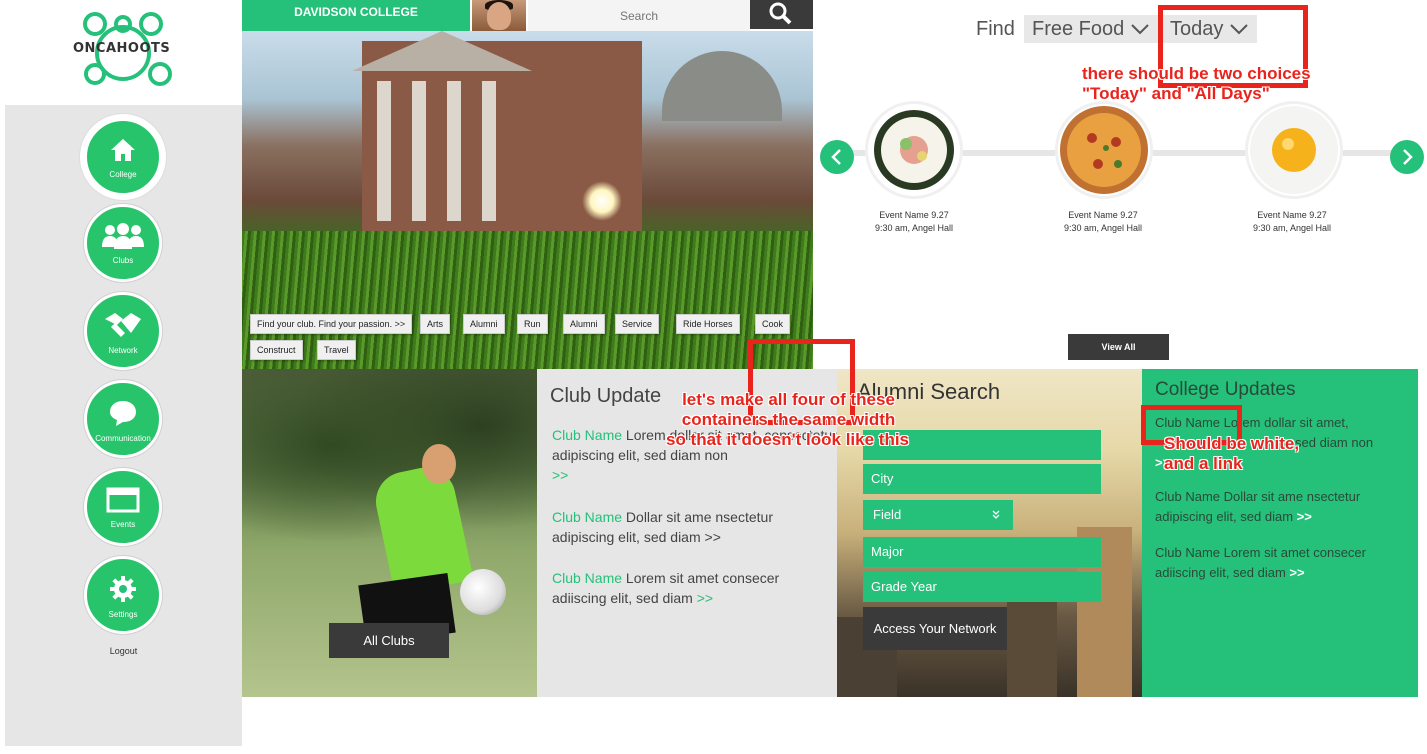 This screenshot has width=1427, height=754. Describe the element at coordinates (484, 324) in the screenshot. I see `club-tag-alumni: Alumni` at that location.